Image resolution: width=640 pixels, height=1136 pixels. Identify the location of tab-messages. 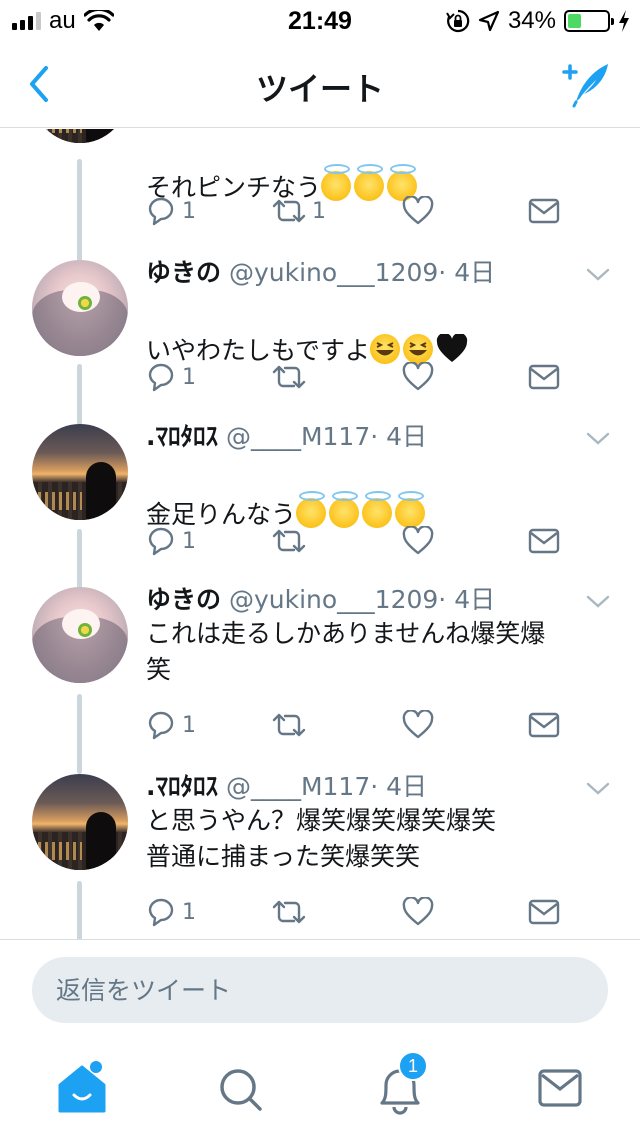
(560, 1089).